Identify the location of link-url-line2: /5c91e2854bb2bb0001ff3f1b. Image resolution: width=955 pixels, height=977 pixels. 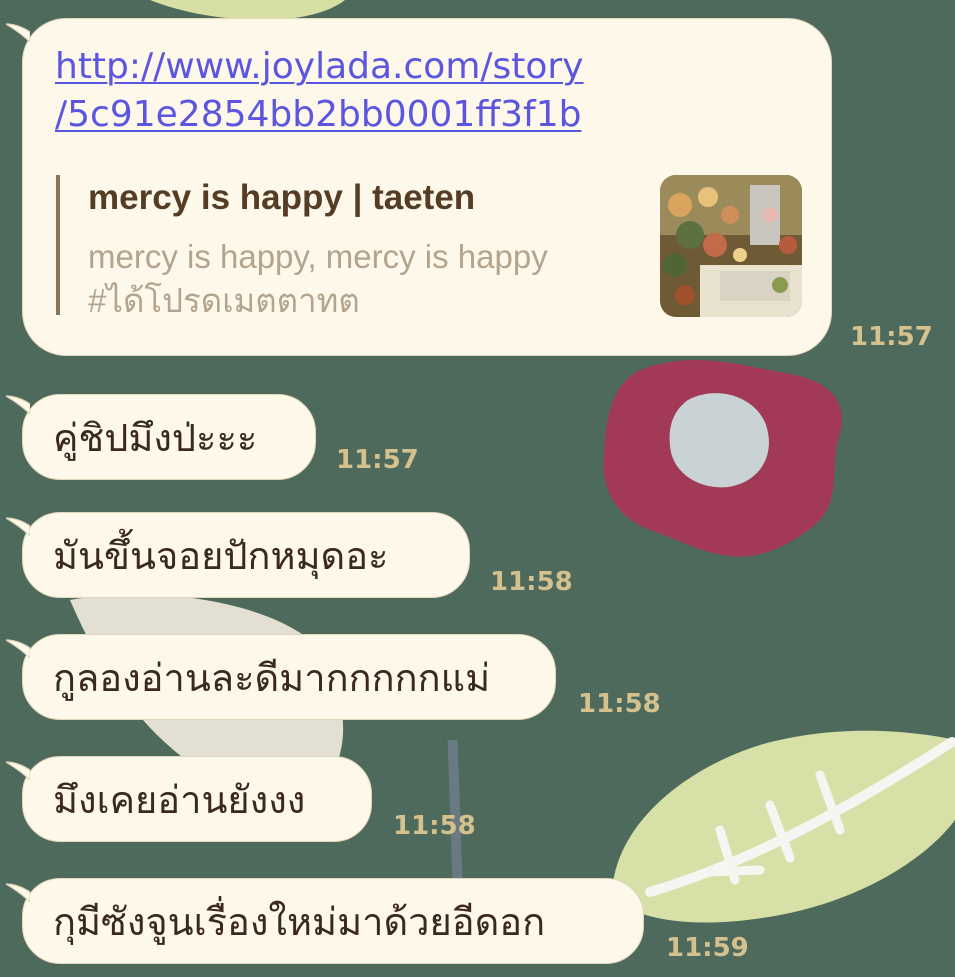
(319, 115).